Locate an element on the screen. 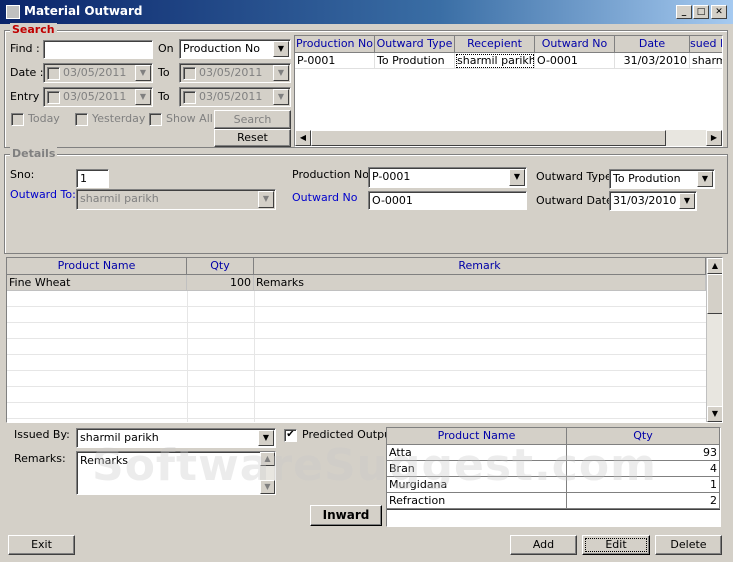  cell-outward-type: To Prodution is located at coordinates (415, 61).